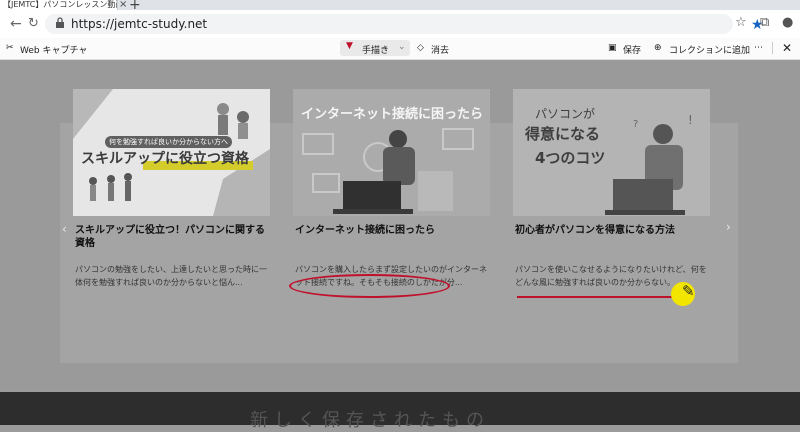  I want to click on collection-icon: ⊕, so click(658, 48).